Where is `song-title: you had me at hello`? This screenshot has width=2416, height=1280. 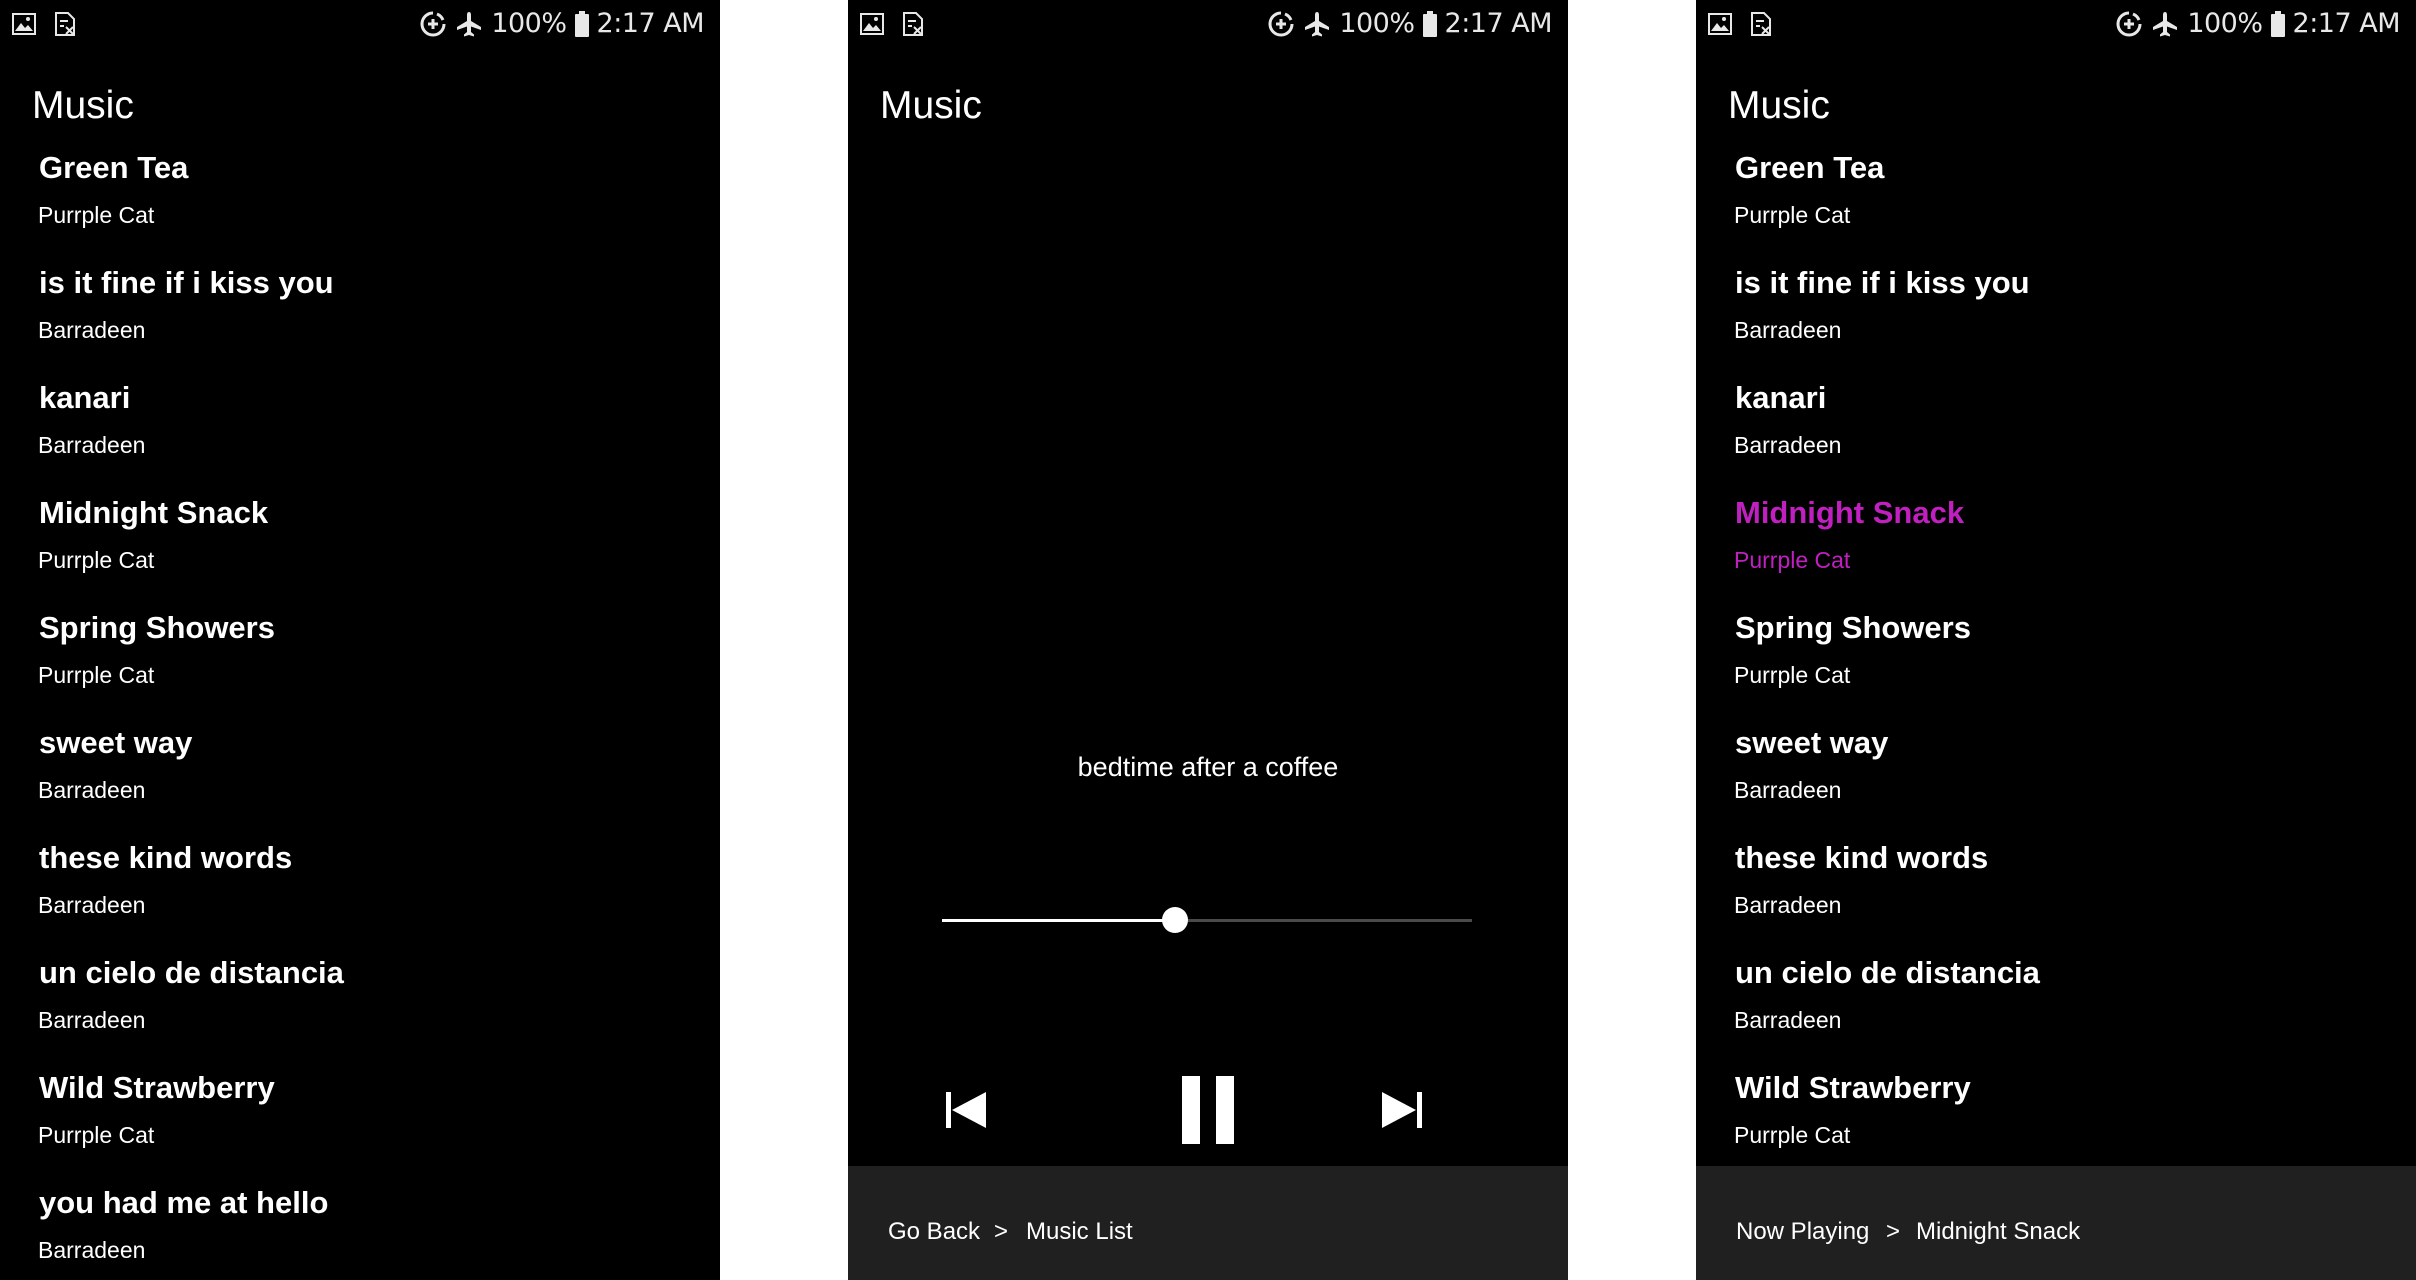 song-title: you had me at hello is located at coordinates (184, 1202).